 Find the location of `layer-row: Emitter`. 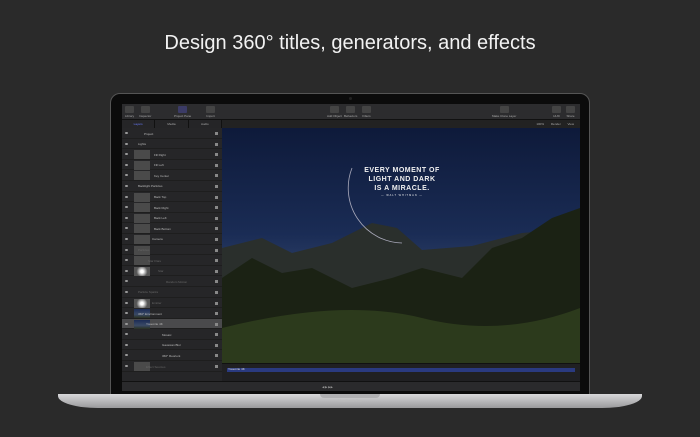

layer-row: Emitter is located at coordinates (172, 303).